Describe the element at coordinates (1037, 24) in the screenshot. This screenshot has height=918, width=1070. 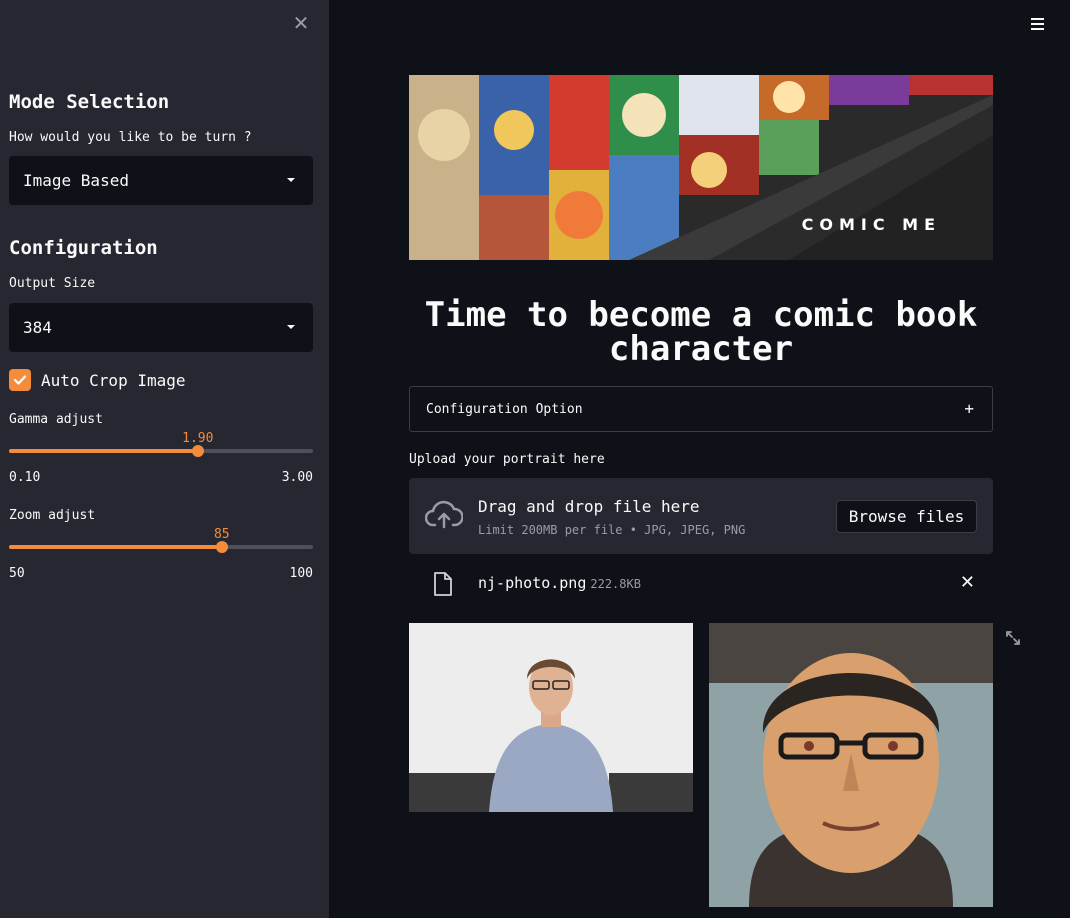
I see `hamburger-menu-icon` at that location.